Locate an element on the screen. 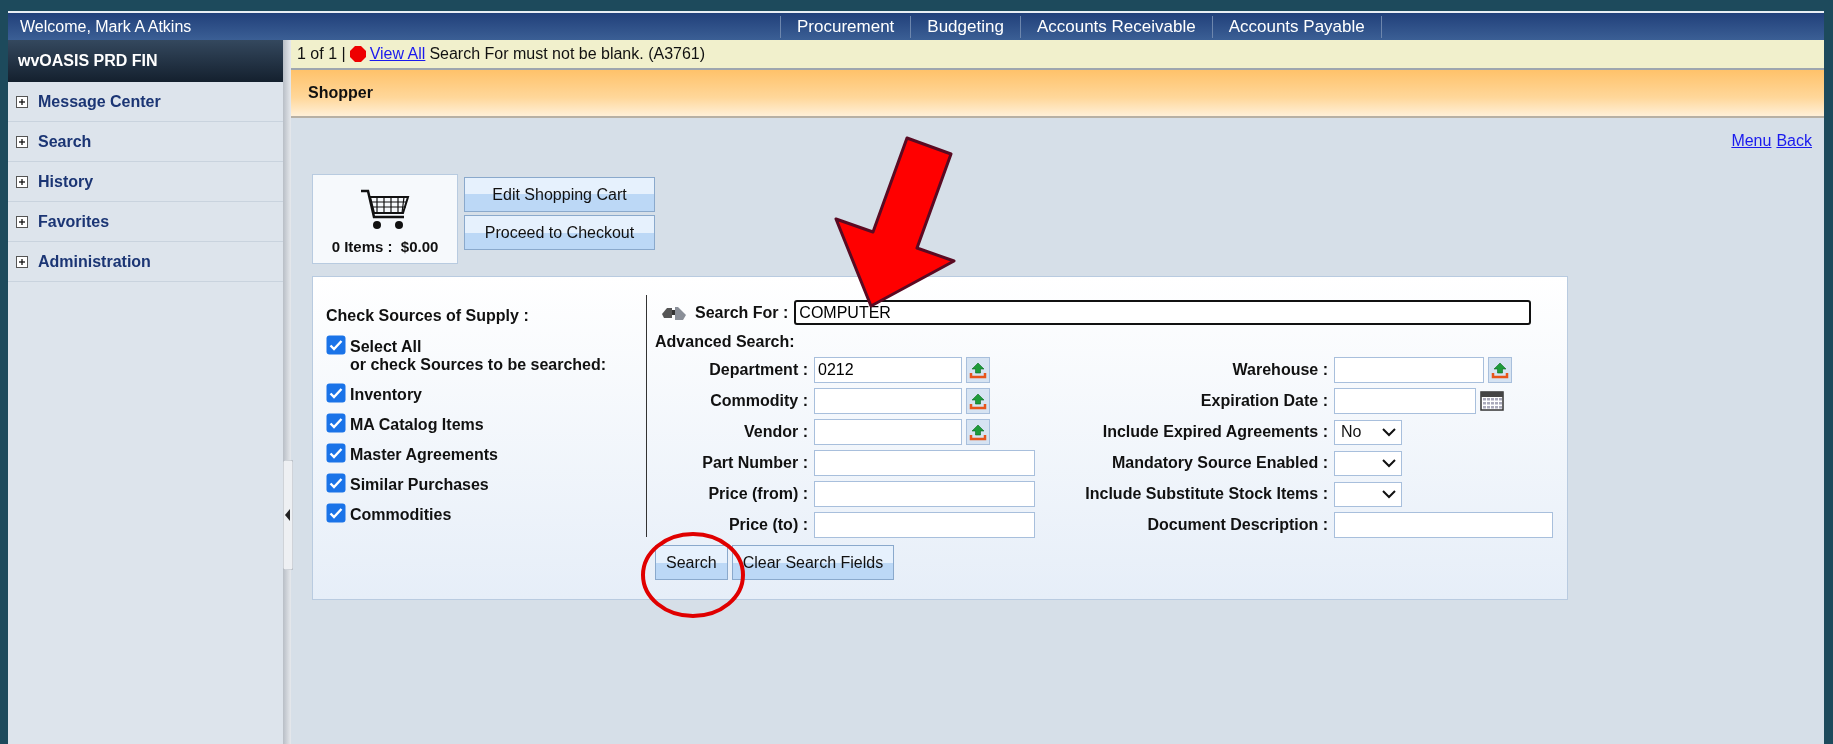 The width and height of the screenshot is (1833, 744). view-all-link: View All is located at coordinates (397, 54).